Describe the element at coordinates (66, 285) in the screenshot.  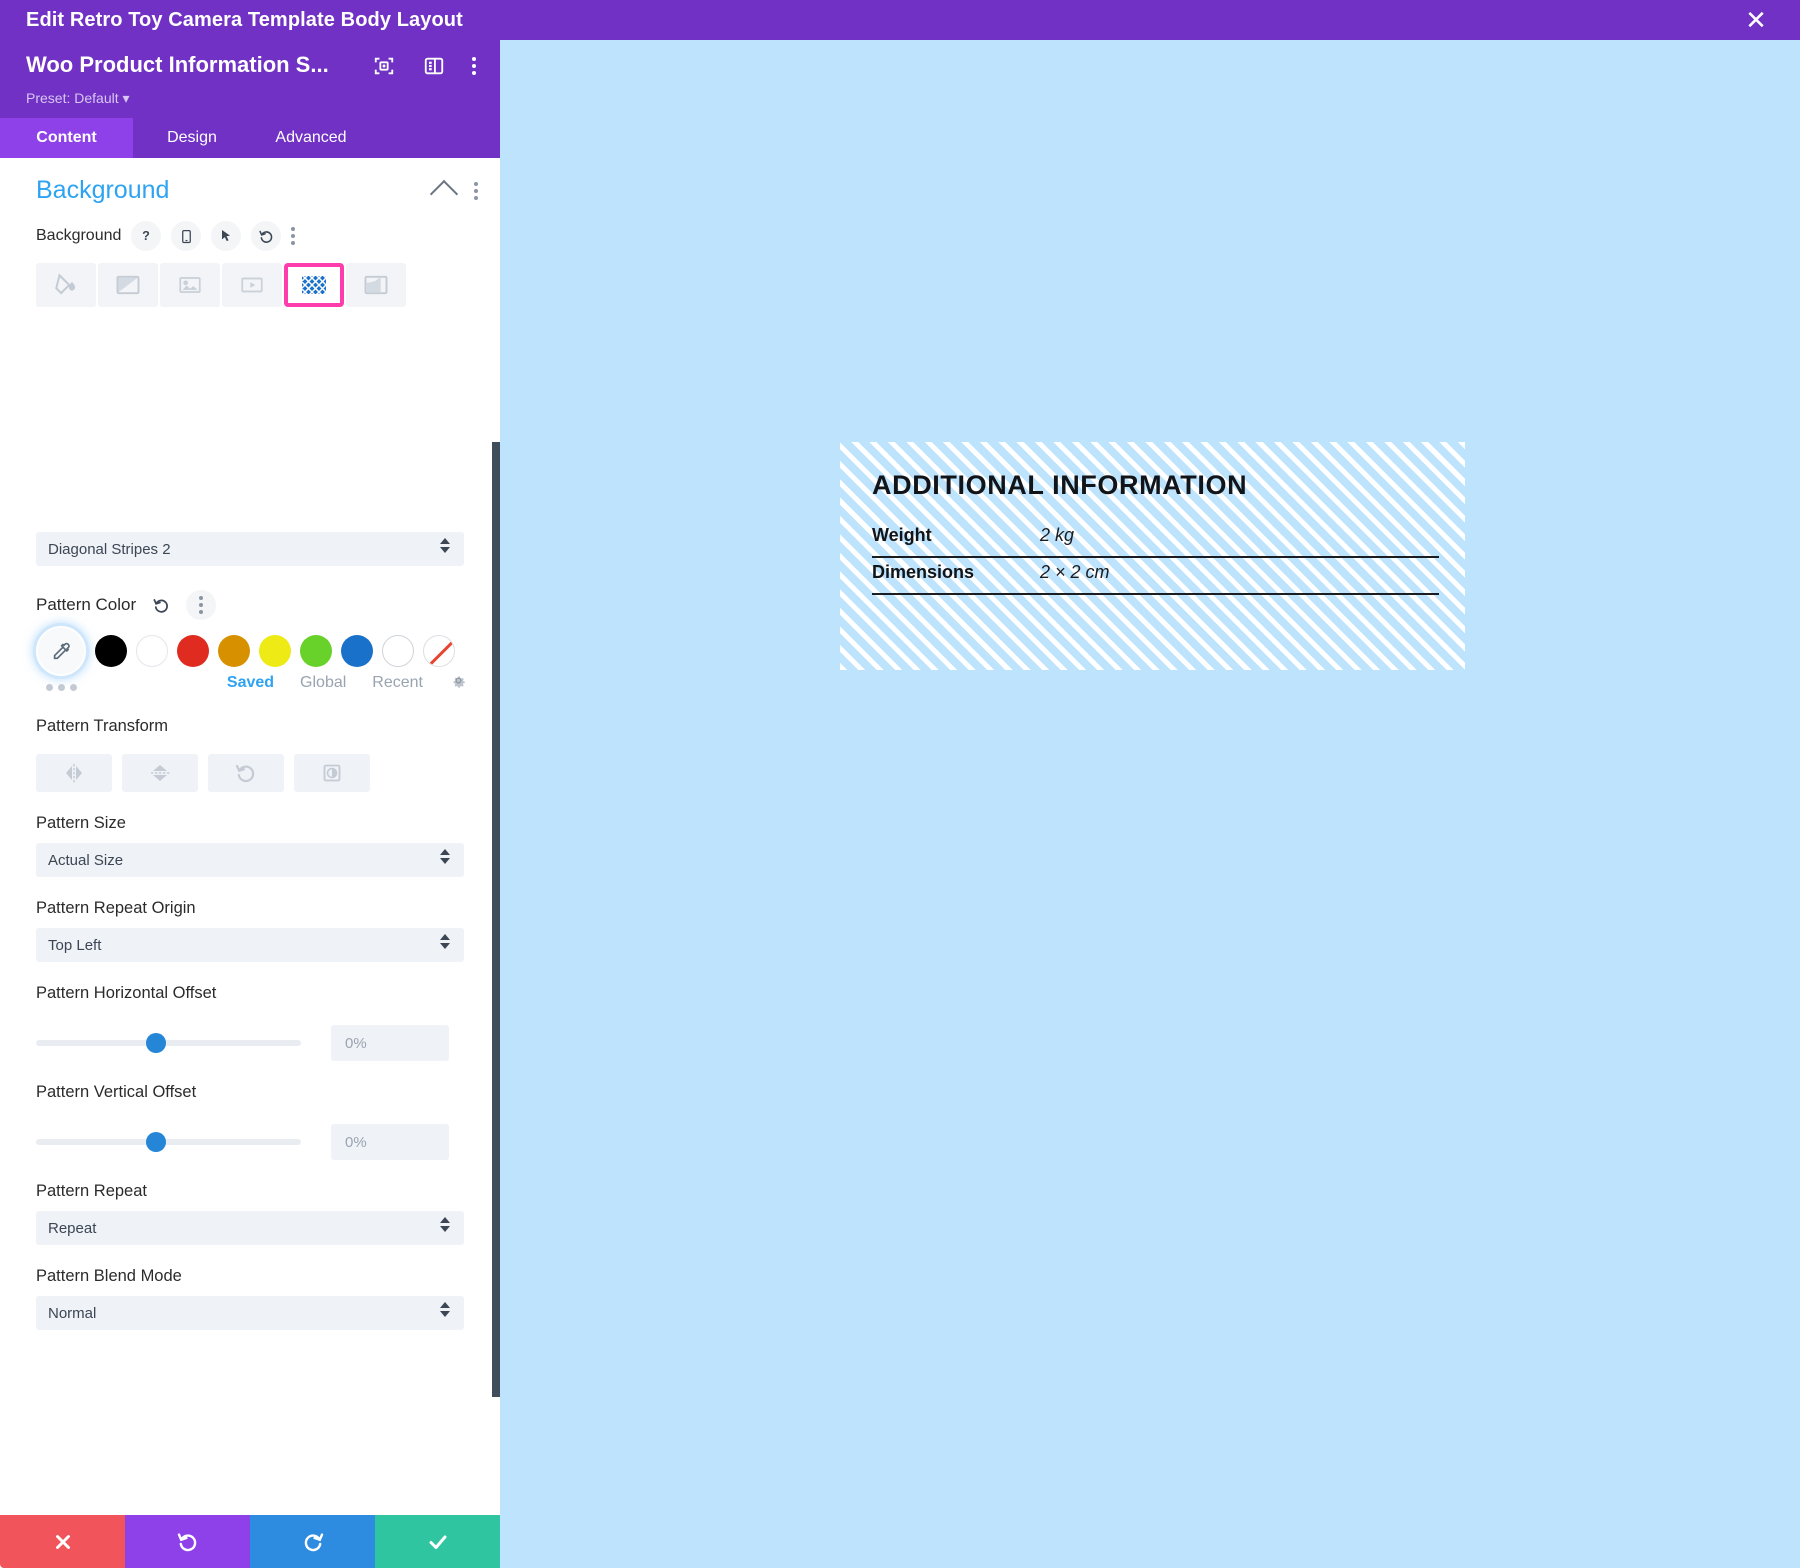
I see `background-color-button` at that location.